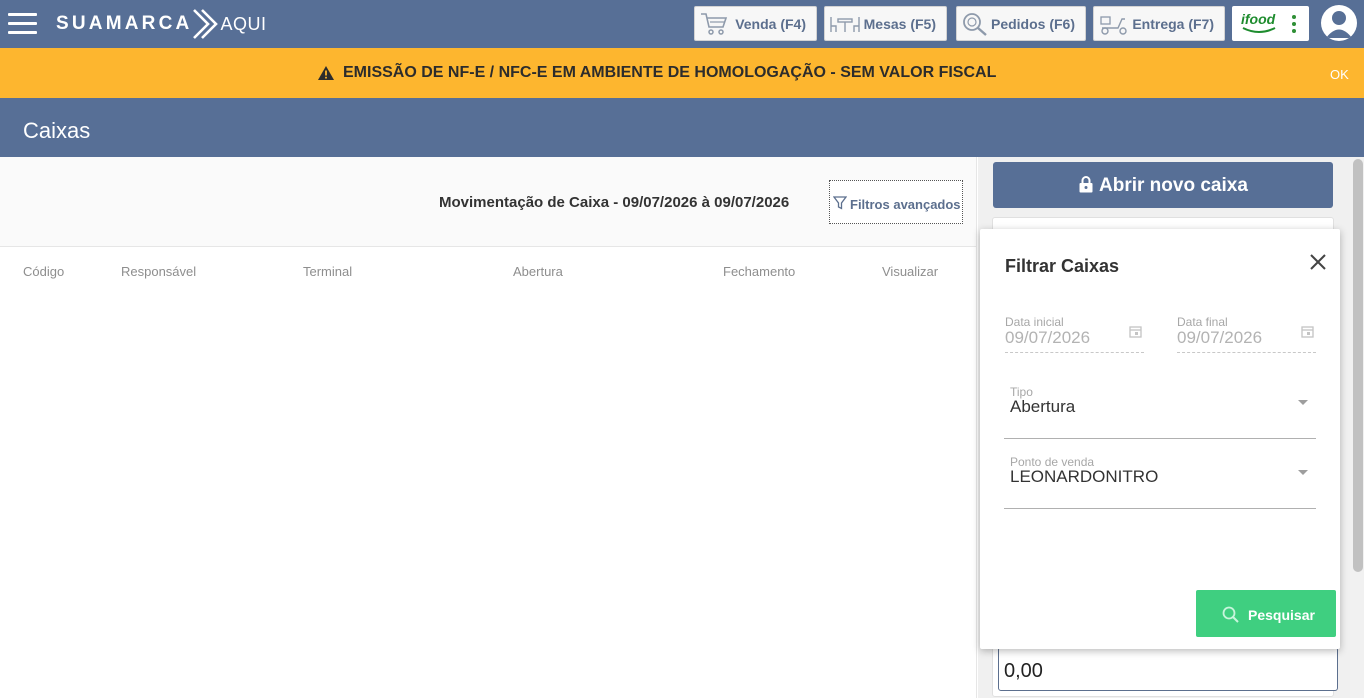 This screenshot has height=698, width=1364. I want to click on scooter-icon, so click(1113, 25).